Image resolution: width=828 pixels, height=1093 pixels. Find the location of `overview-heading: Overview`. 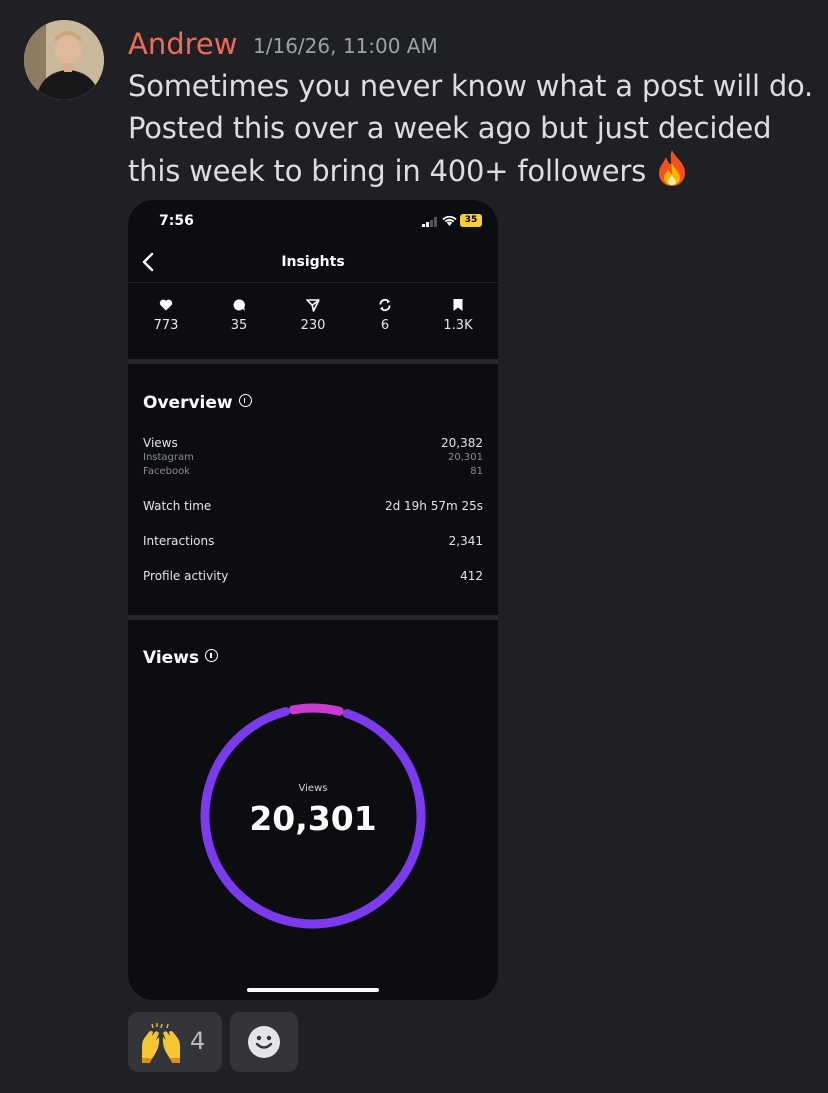

overview-heading: Overview is located at coordinates (197, 403).